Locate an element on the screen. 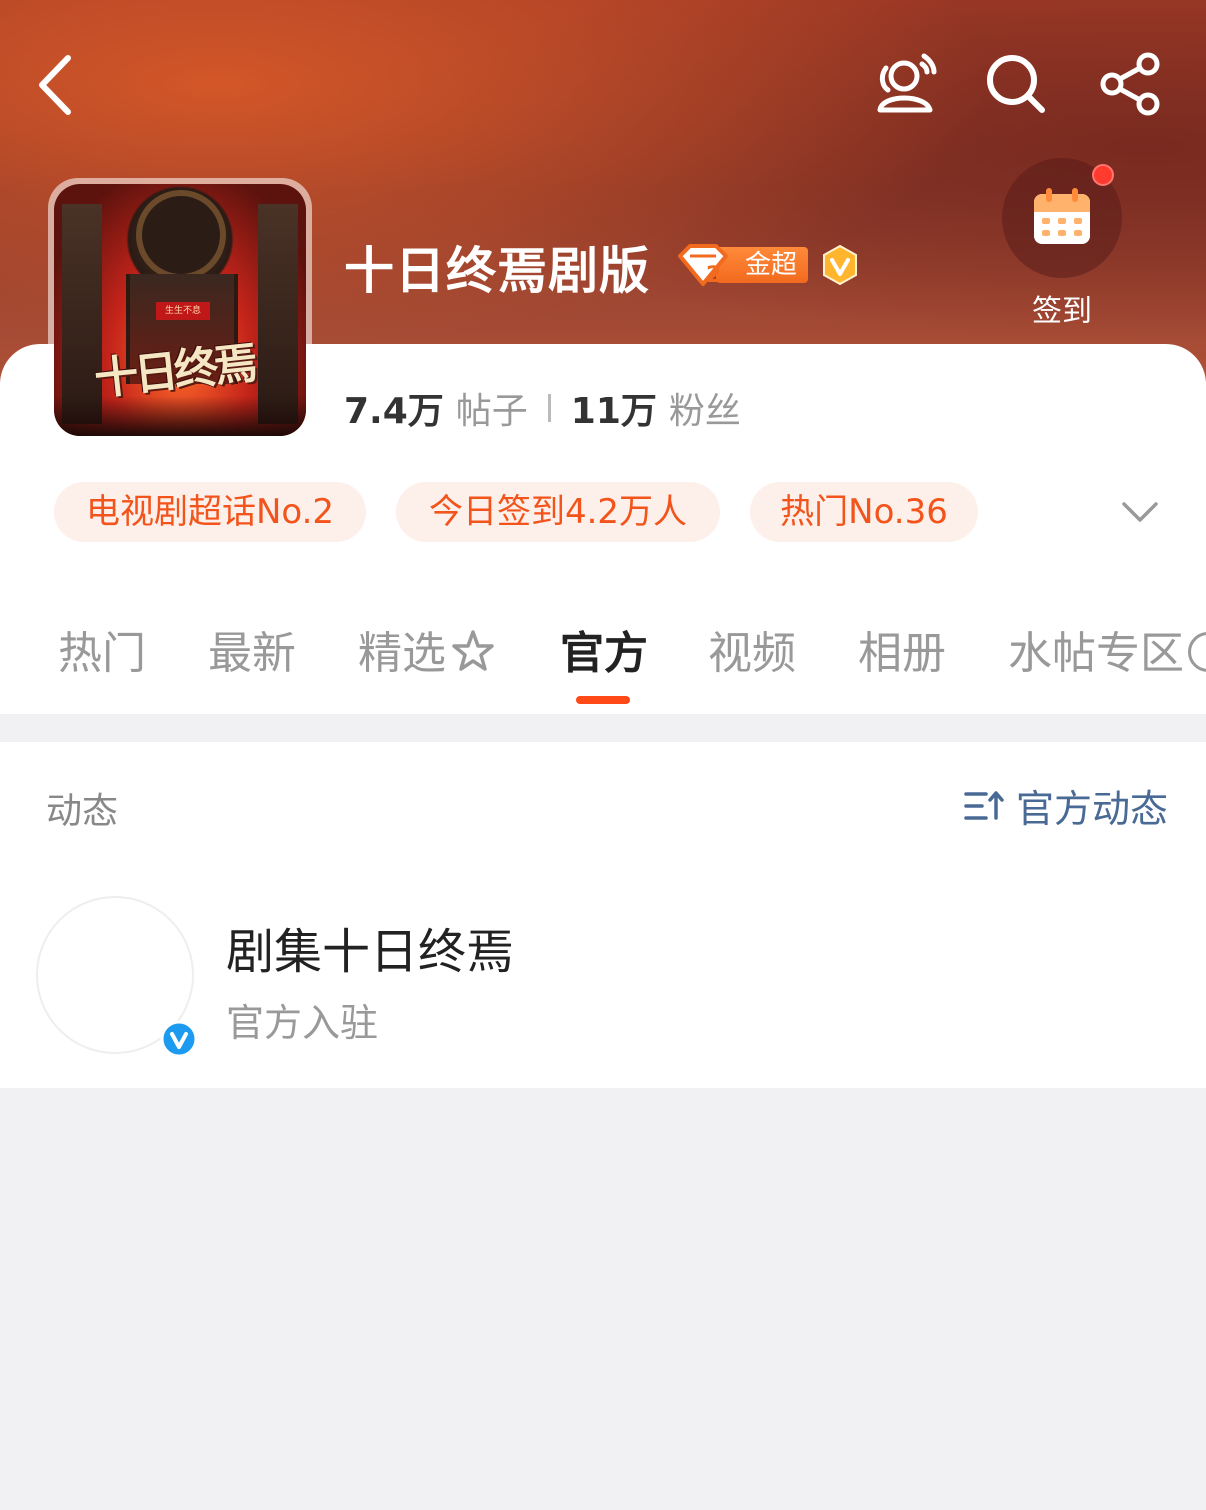  level-badge: 金超 2 is located at coordinates (742, 265).